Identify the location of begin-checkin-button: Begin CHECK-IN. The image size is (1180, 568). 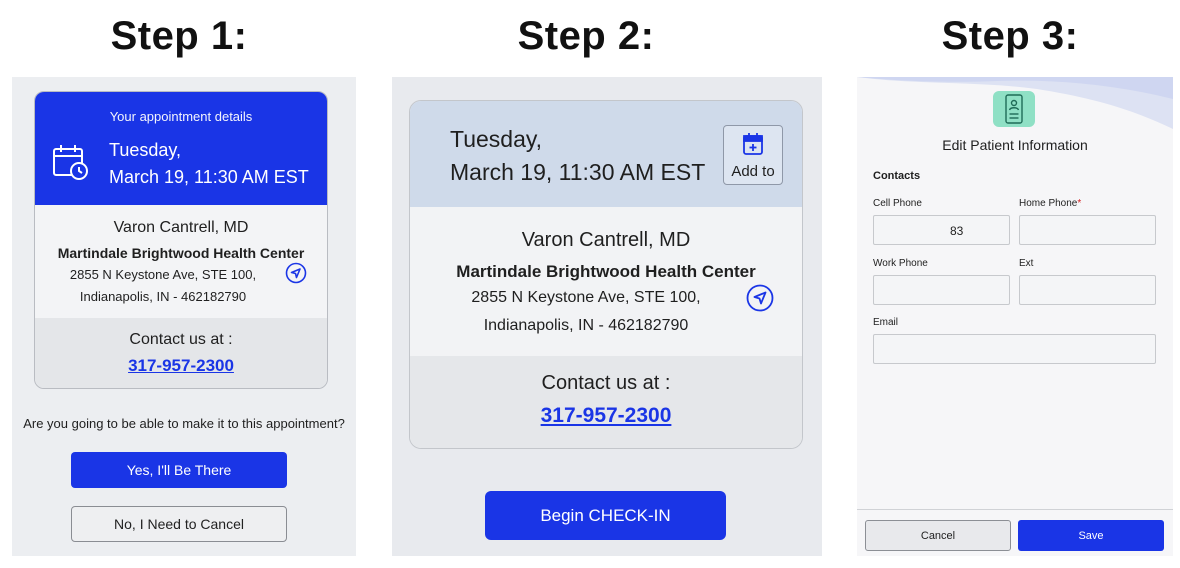
(605, 515).